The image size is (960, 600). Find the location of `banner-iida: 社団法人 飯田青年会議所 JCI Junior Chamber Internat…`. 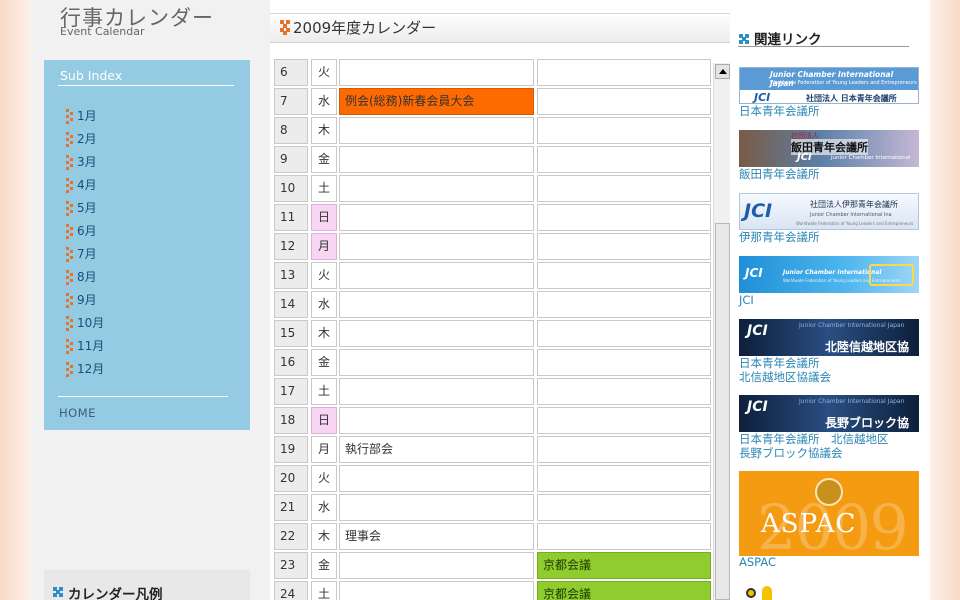

banner-iida: 社団法人 飯田青年会議所 JCI Junior Chamber Internat… is located at coordinates (829, 155).